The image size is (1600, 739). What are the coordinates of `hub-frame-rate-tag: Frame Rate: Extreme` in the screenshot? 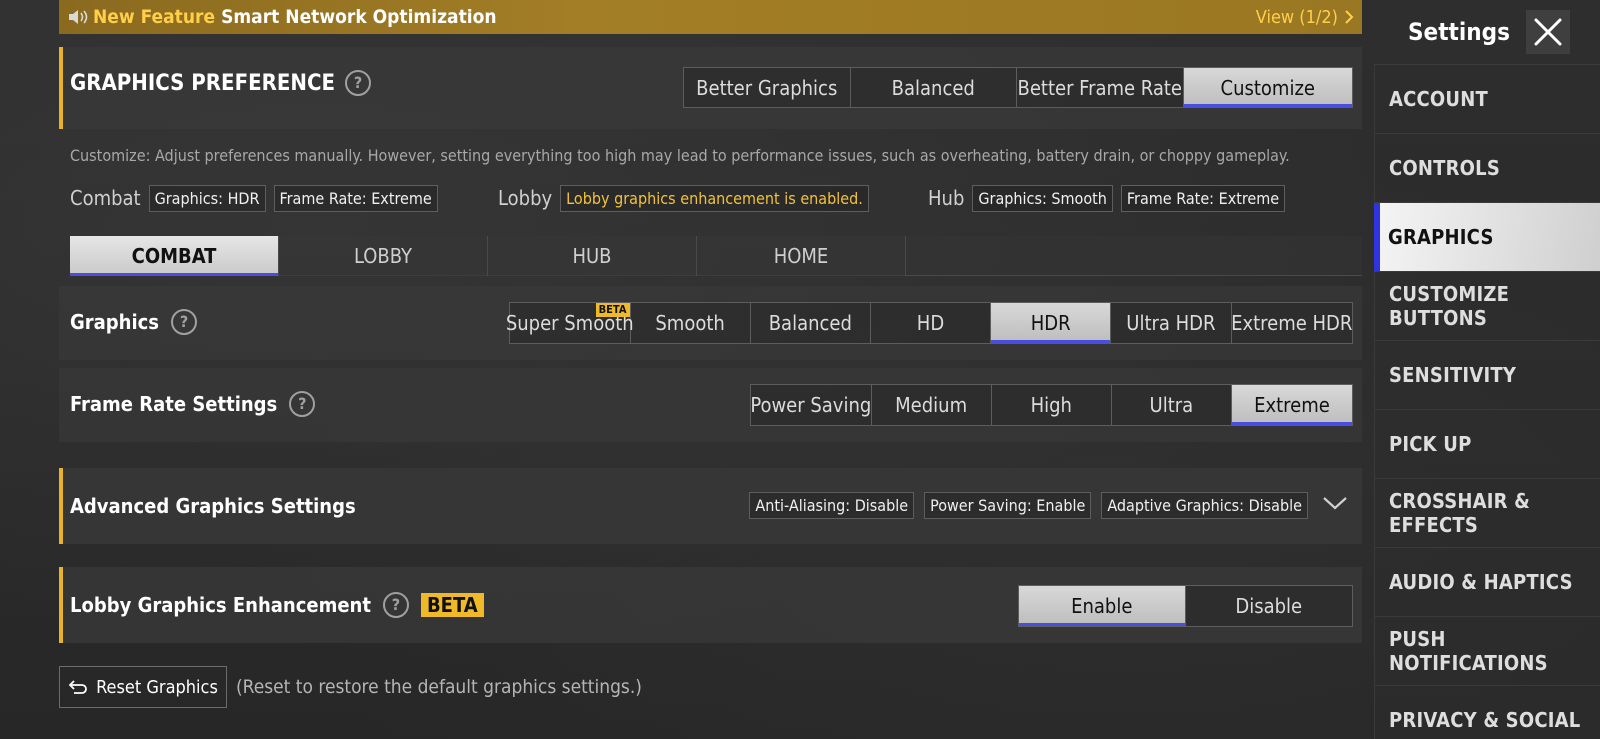 It's located at (1203, 198).